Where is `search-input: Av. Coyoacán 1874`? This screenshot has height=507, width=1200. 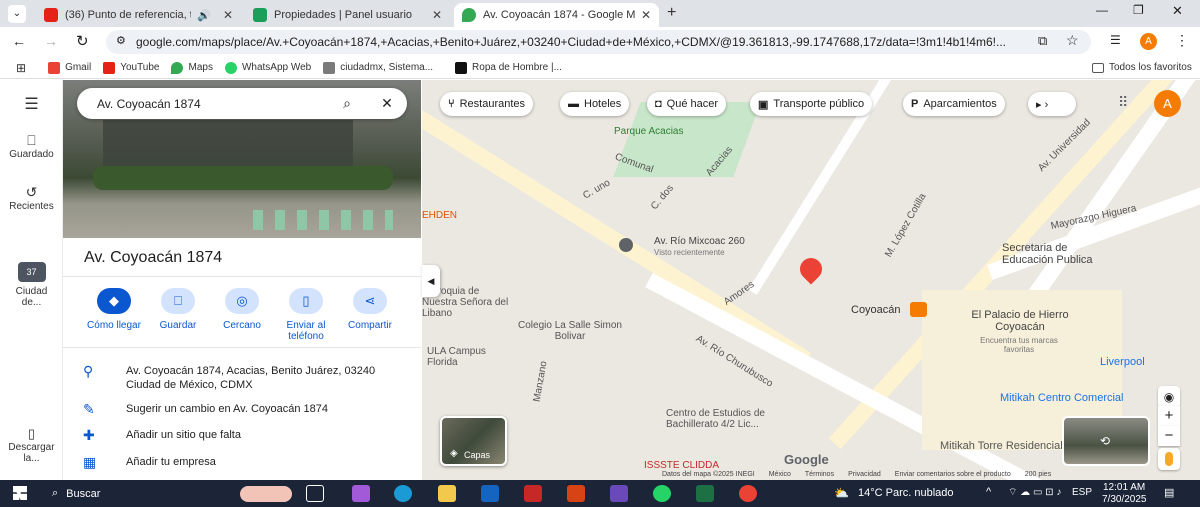 search-input: Av. Coyoacán 1874 is located at coordinates (212, 104).